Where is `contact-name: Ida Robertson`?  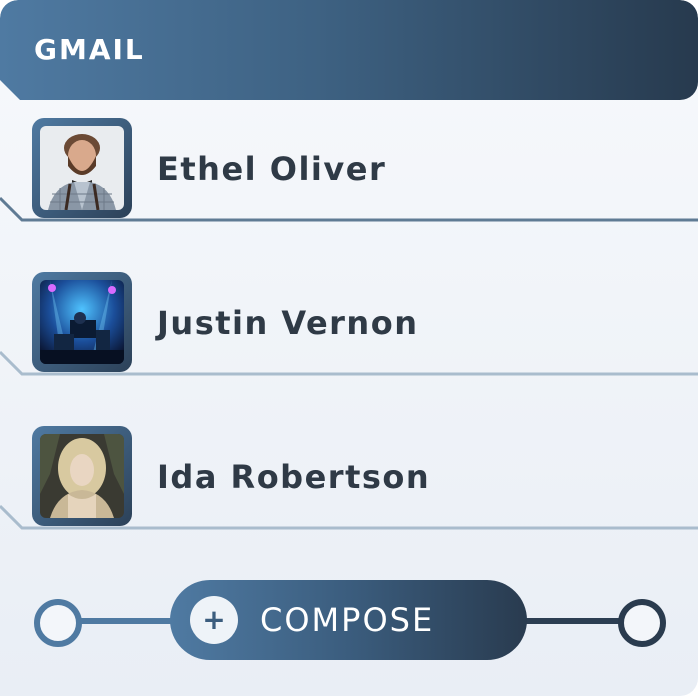
contact-name: Ida Robertson is located at coordinates (294, 477).